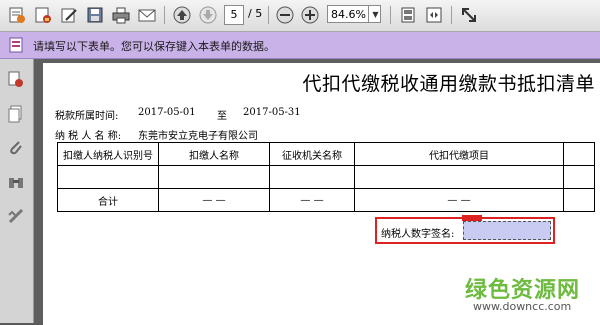 The image size is (600, 325). What do you see at coordinates (272, 112) in the screenshot?
I see `period-to: 2017-05-31` at bounding box center [272, 112].